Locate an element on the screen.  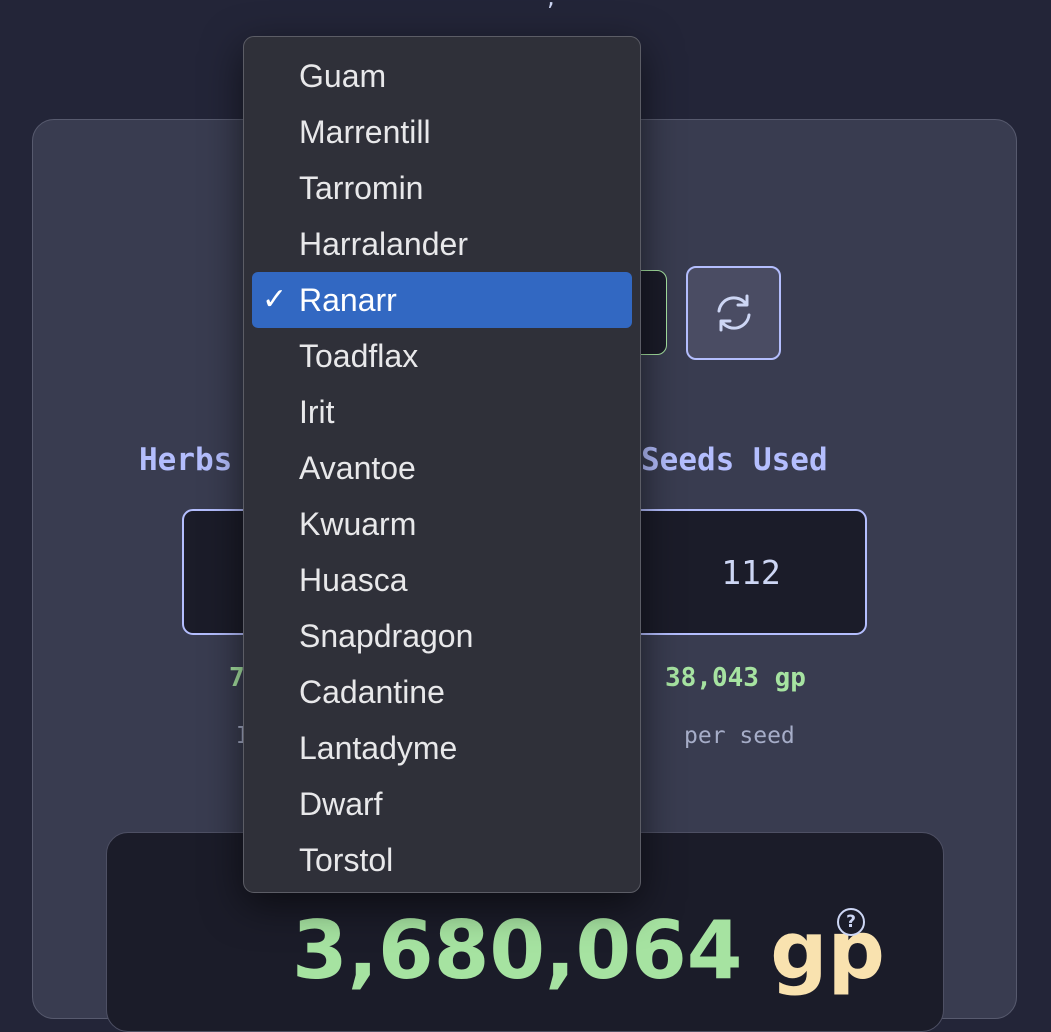
help-icon: ? is located at coordinates (851, 922).